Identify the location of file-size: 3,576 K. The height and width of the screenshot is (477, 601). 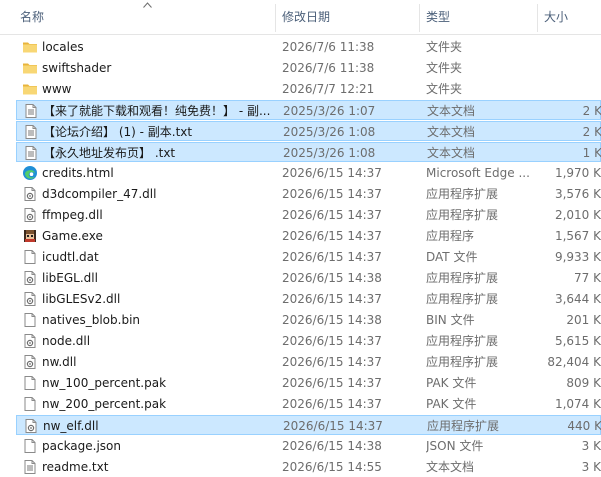
(577, 194).